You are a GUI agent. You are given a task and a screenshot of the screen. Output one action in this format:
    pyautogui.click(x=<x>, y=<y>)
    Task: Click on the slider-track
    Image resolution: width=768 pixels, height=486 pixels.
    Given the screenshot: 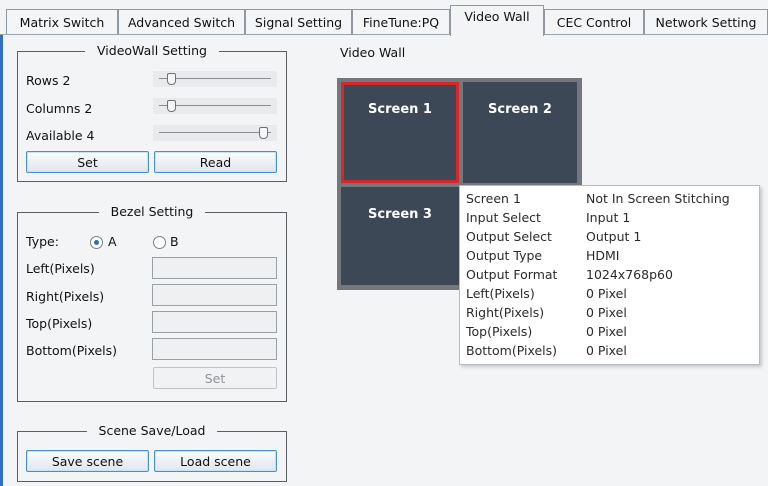 What is the action you would take?
    pyautogui.click(x=215, y=132)
    